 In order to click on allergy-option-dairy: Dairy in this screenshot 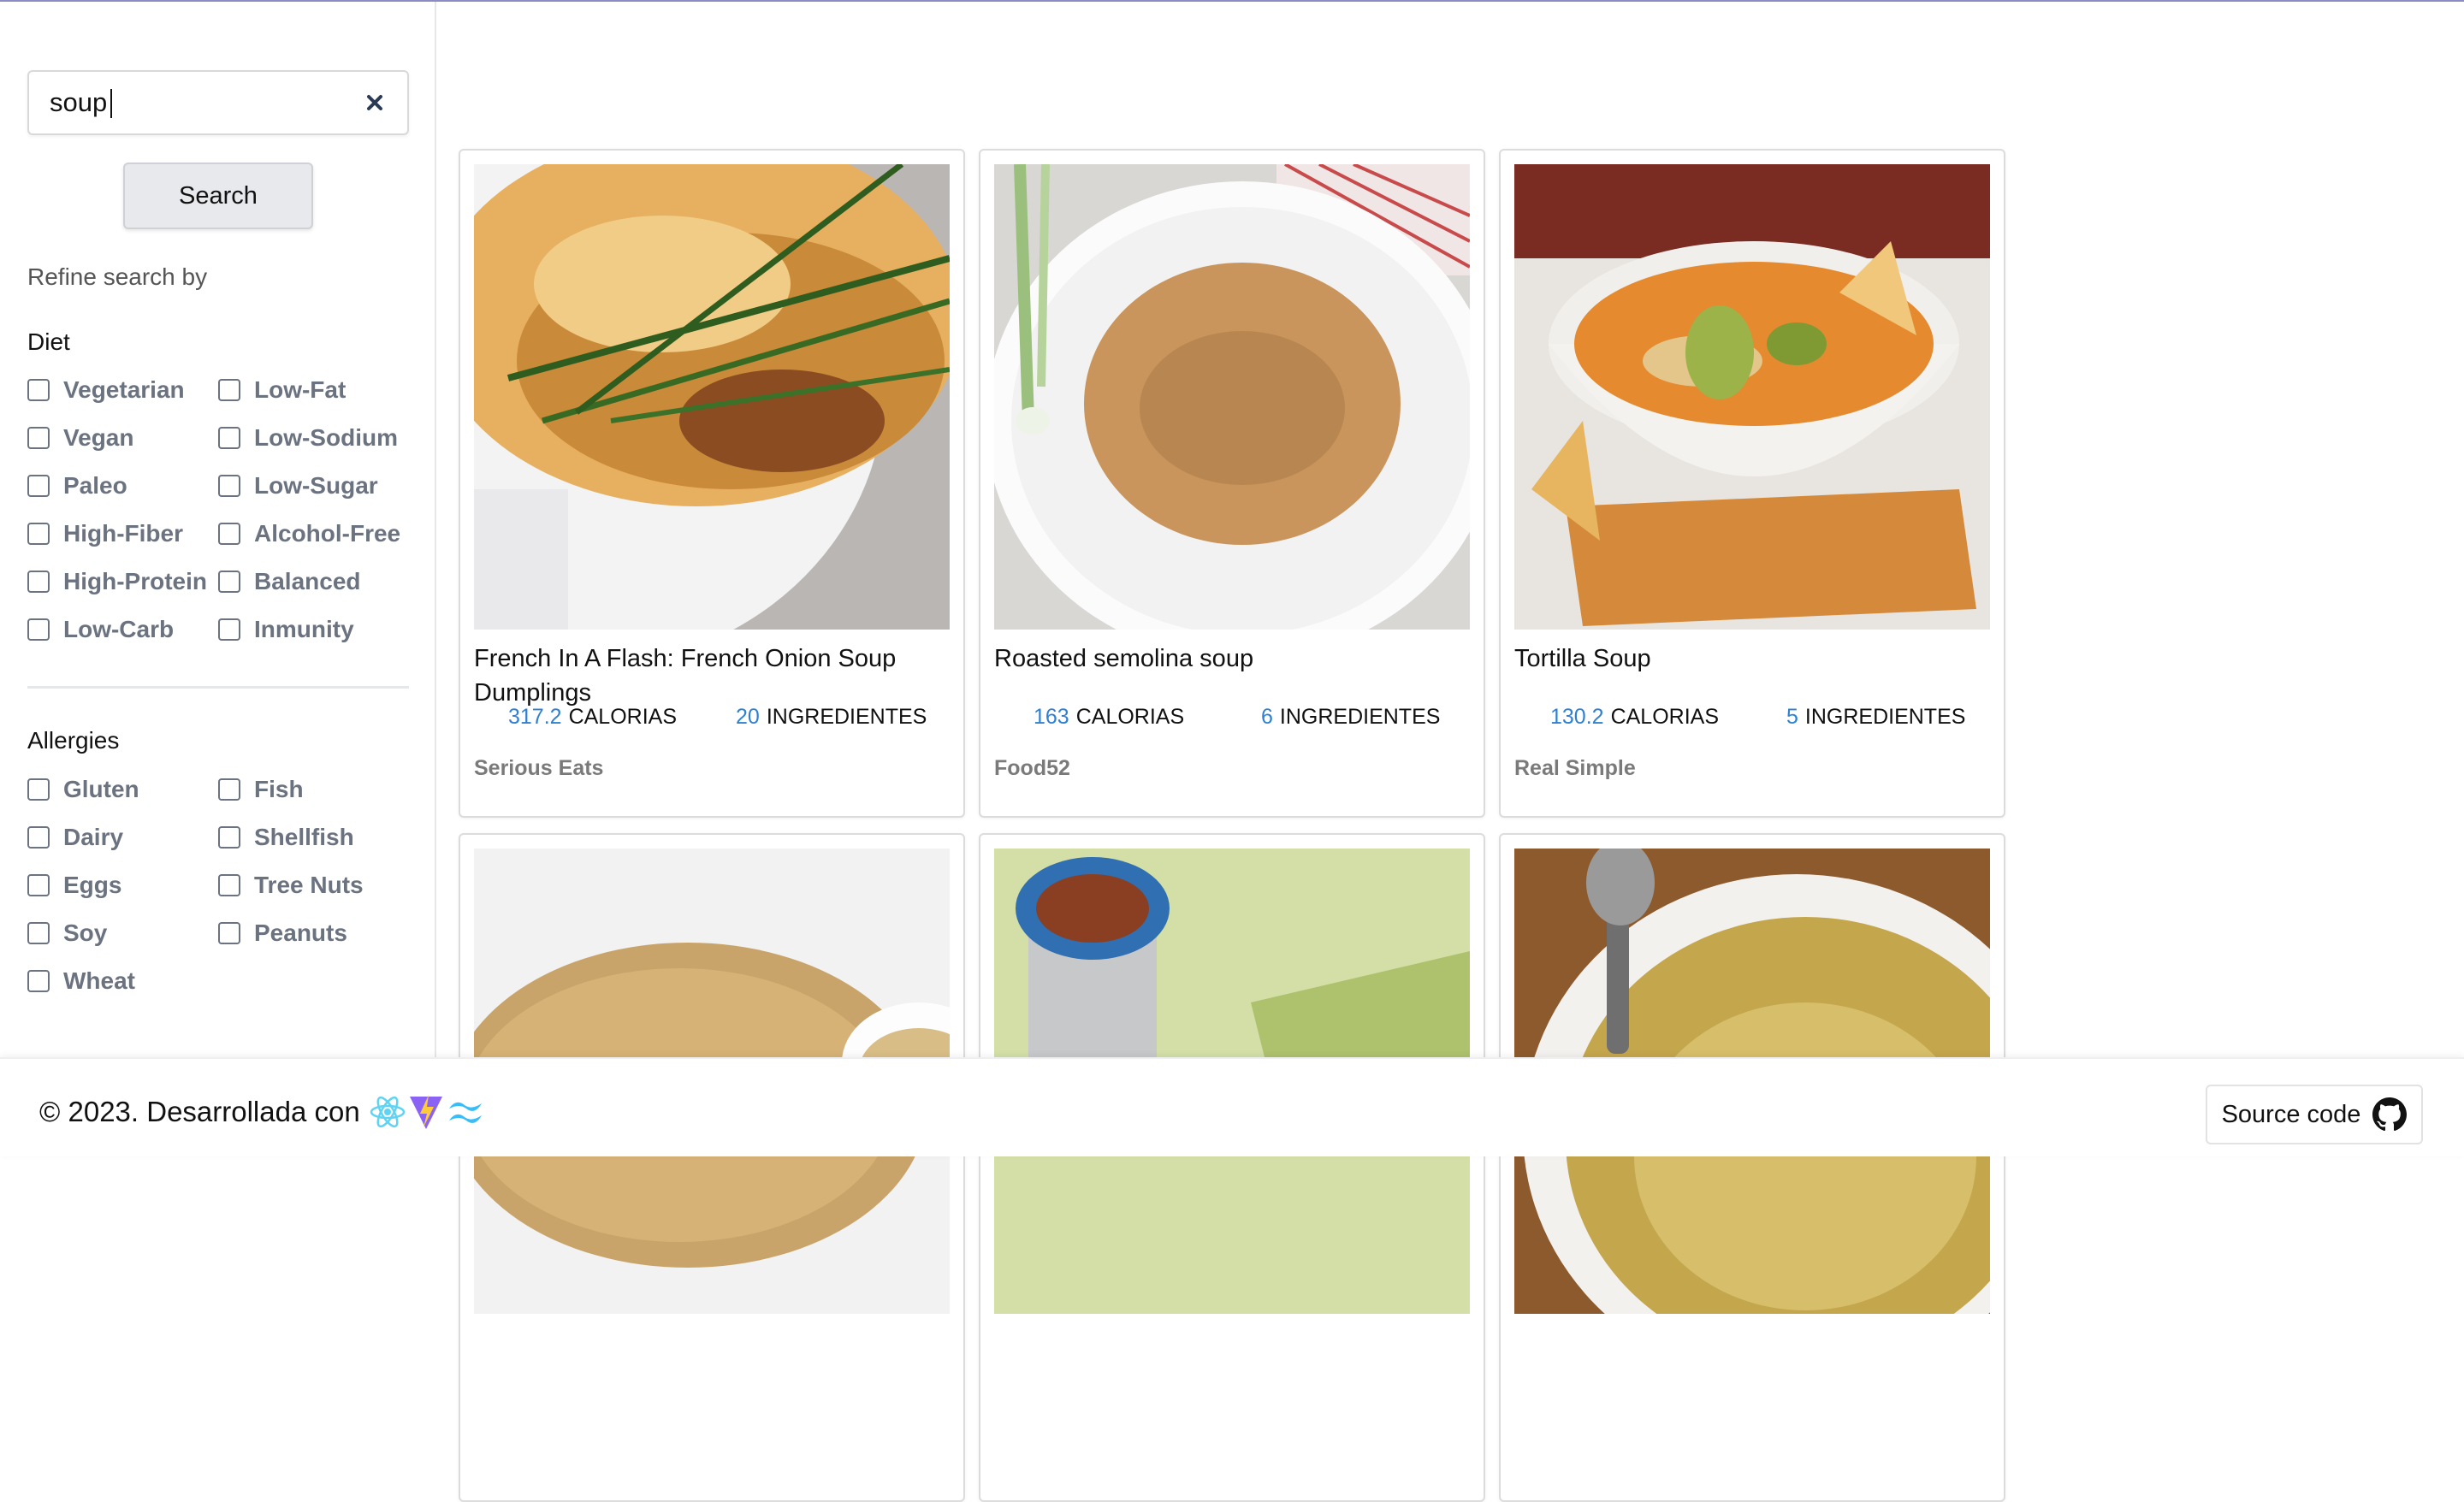, I will do `click(75, 837)`.